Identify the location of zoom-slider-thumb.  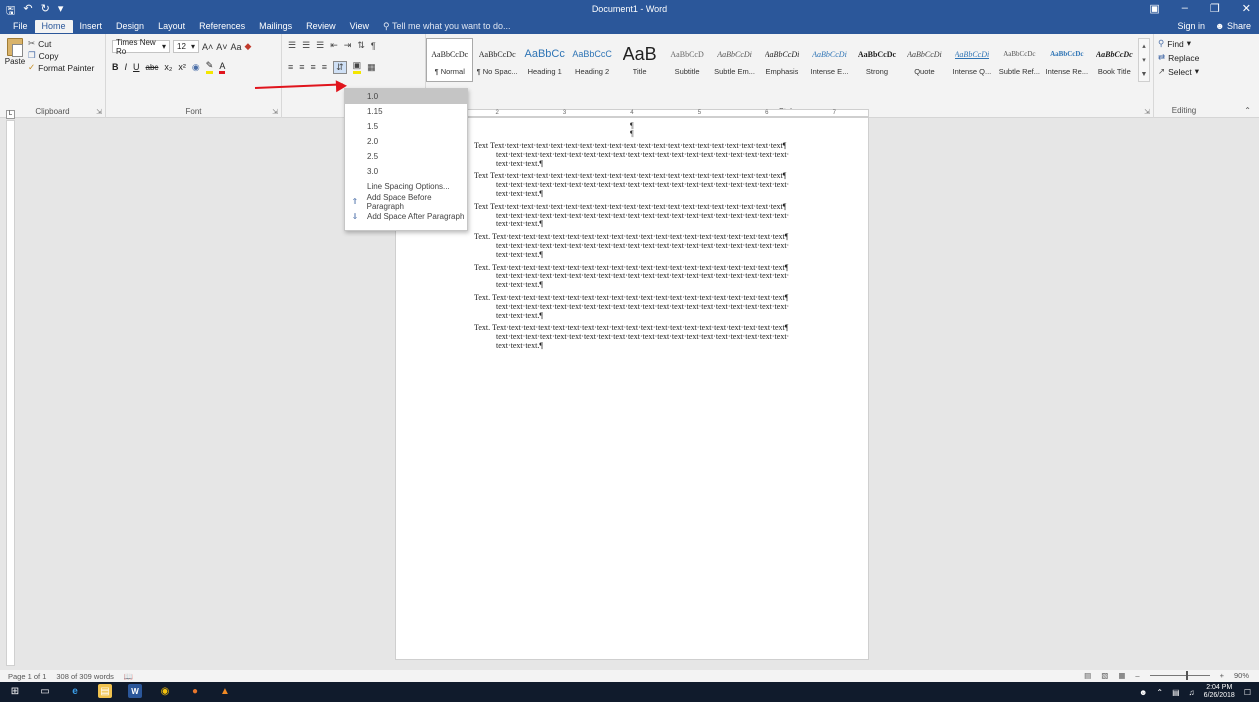
(1186, 675).